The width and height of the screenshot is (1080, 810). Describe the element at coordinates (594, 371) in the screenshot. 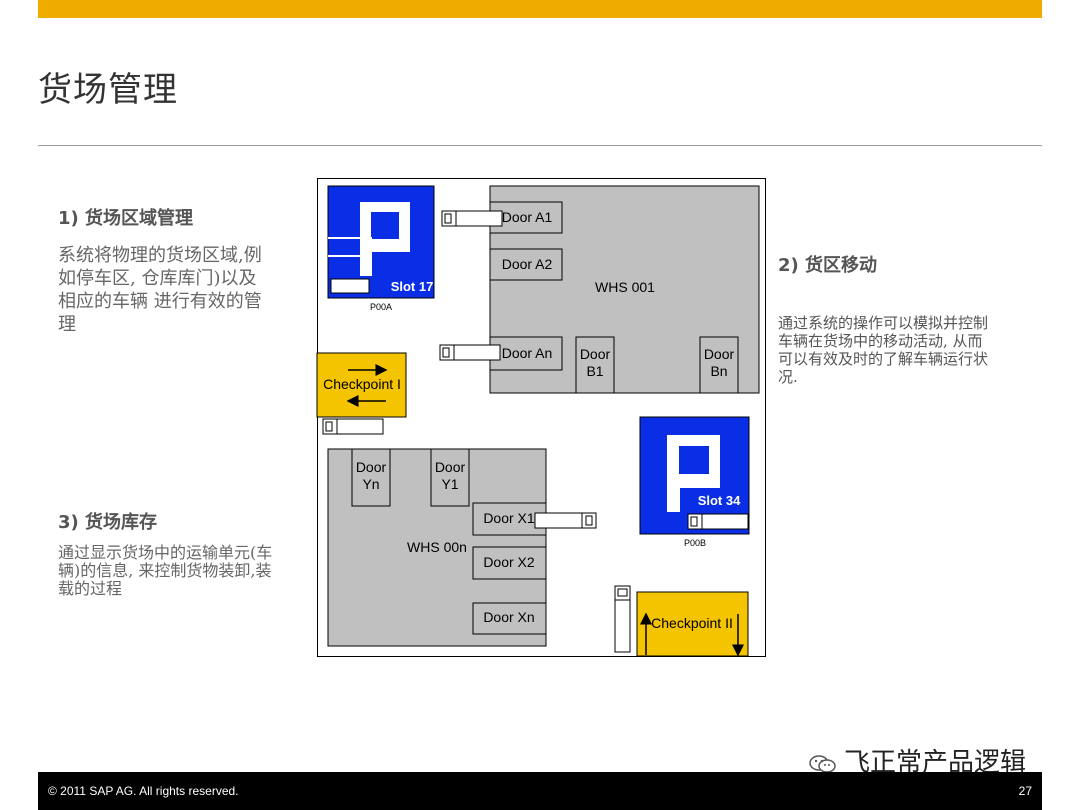

I see `door-b1-label-2: B1` at that location.